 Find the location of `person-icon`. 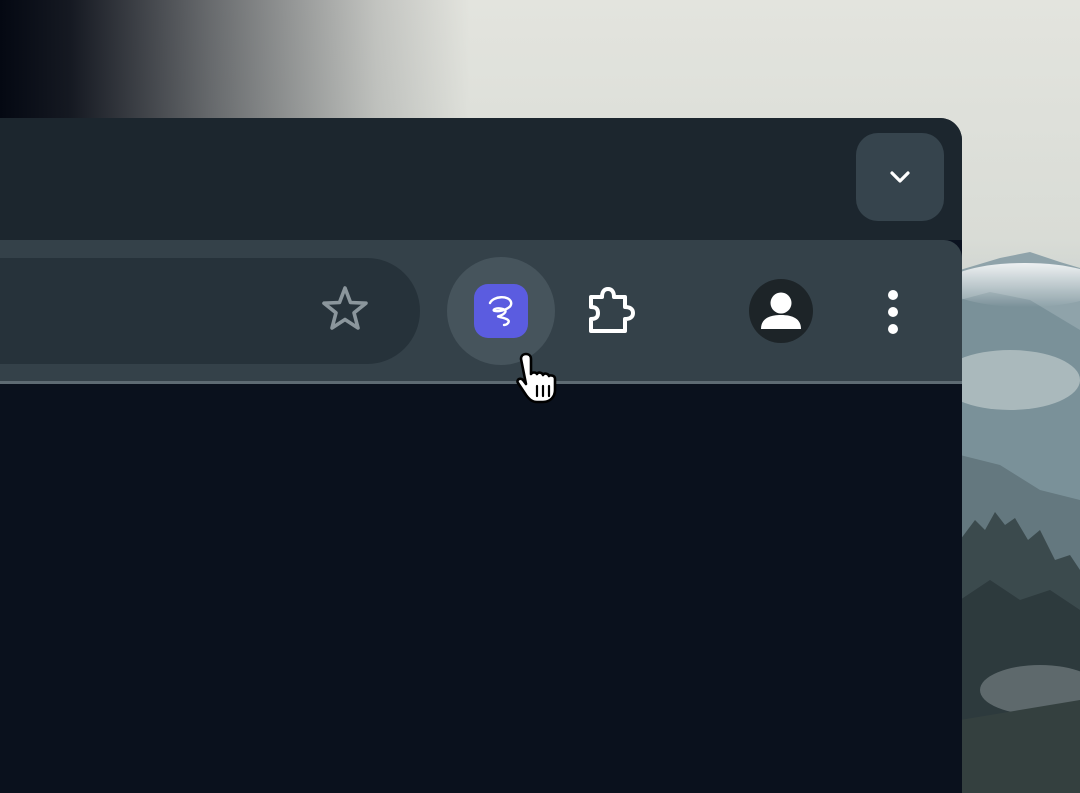

person-icon is located at coordinates (781, 310).